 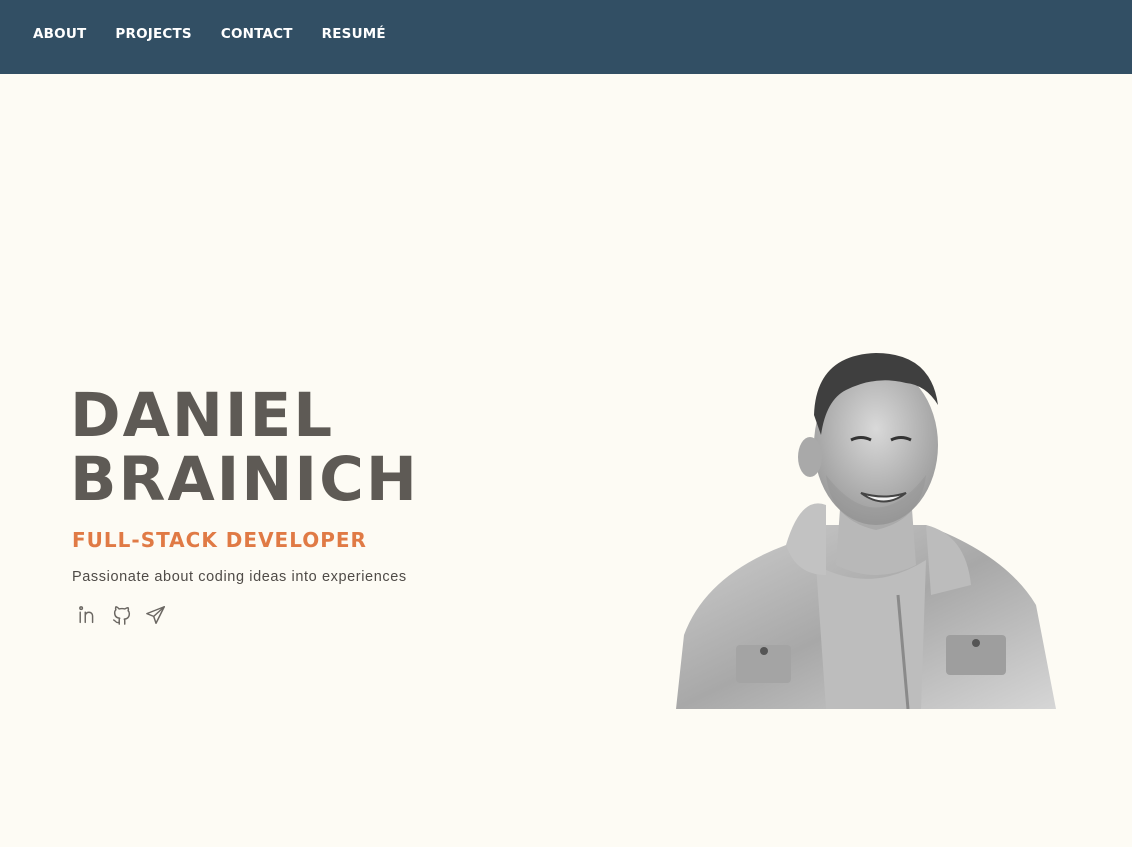 What do you see at coordinates (354, 34) in the screenshot?
I see `nav-link-resume: RESUMÉ` at bounding box center [354, 34].